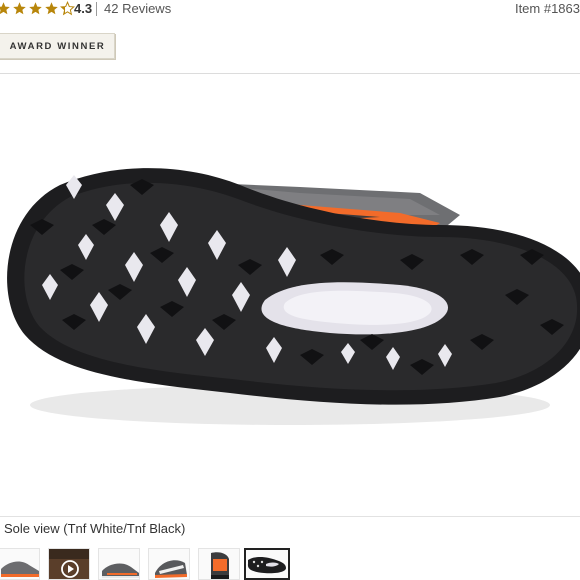 This screenshot has width=580, height=580. What do you see at coordinates (137, 8) in the screenshot?
I see `reviews-link: 42 Reviews` at bounding box center [137, 8].